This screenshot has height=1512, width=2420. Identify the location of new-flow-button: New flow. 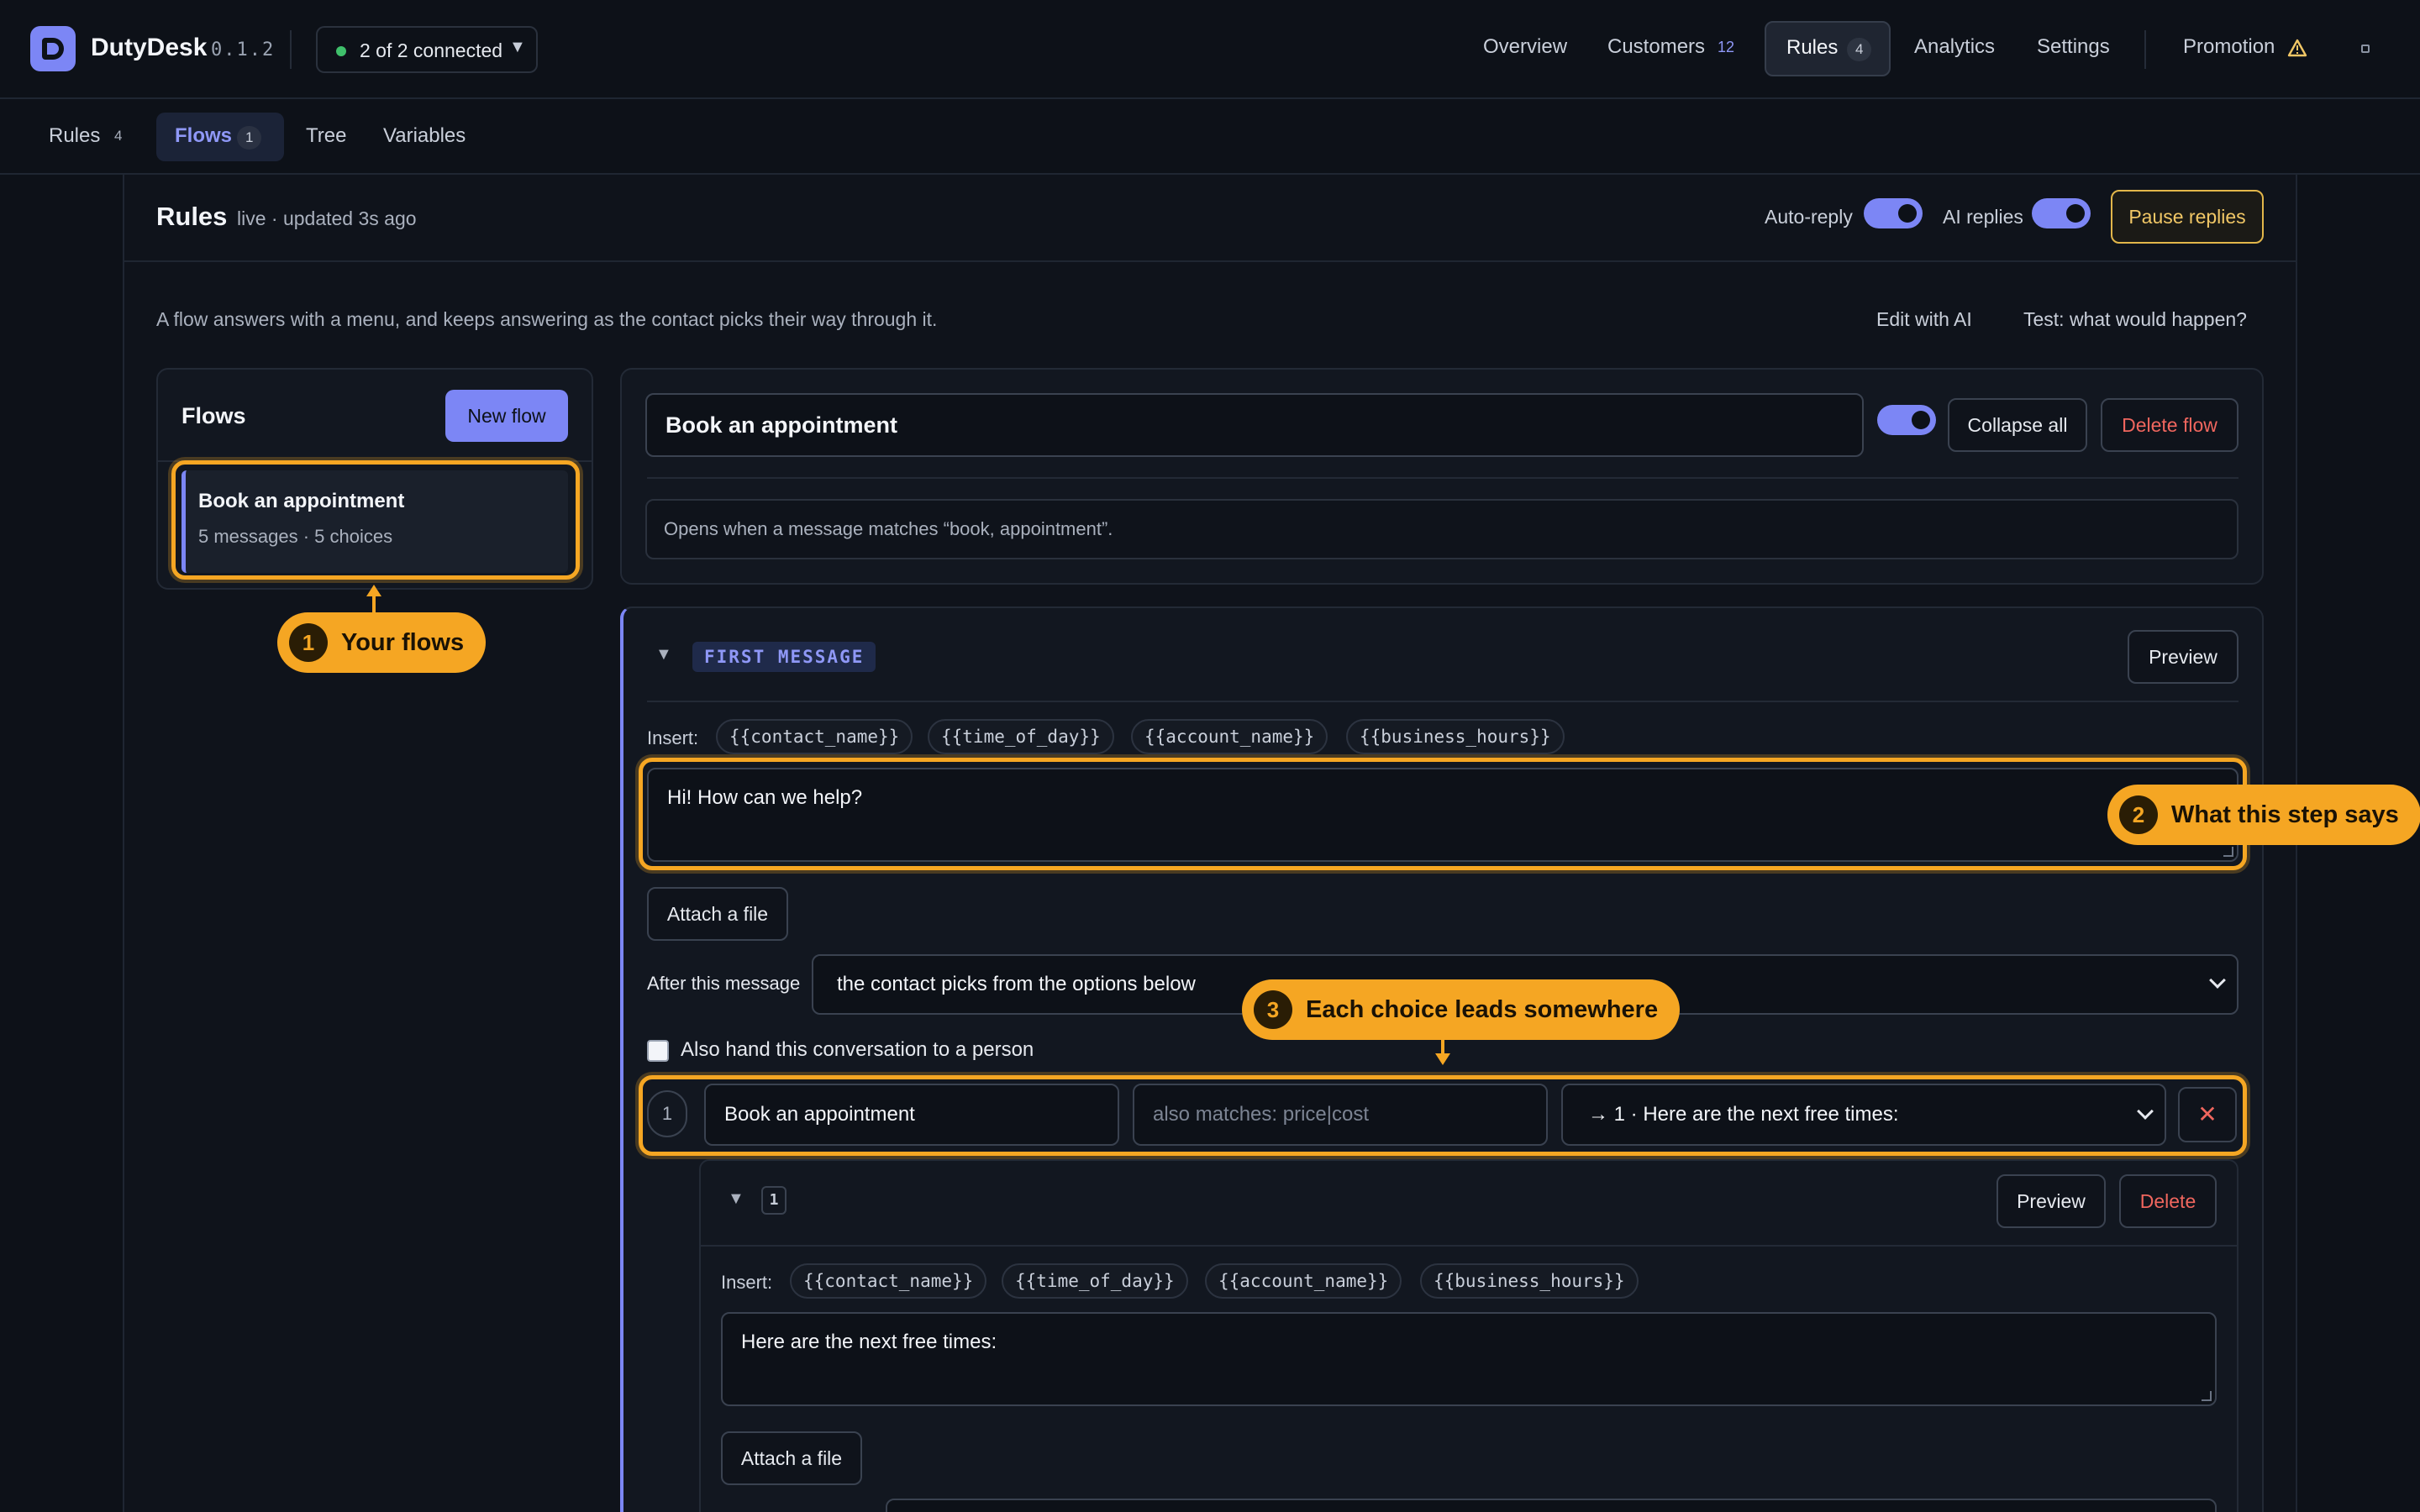
(507, 416).